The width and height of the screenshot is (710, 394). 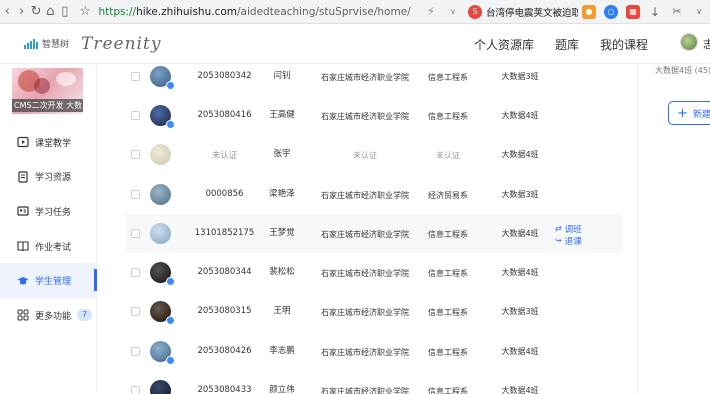 What do you see at coordinates (121, 43) in the screenshot?
I see `treenity-brand: Treenity` at bounding box center [121, 43].